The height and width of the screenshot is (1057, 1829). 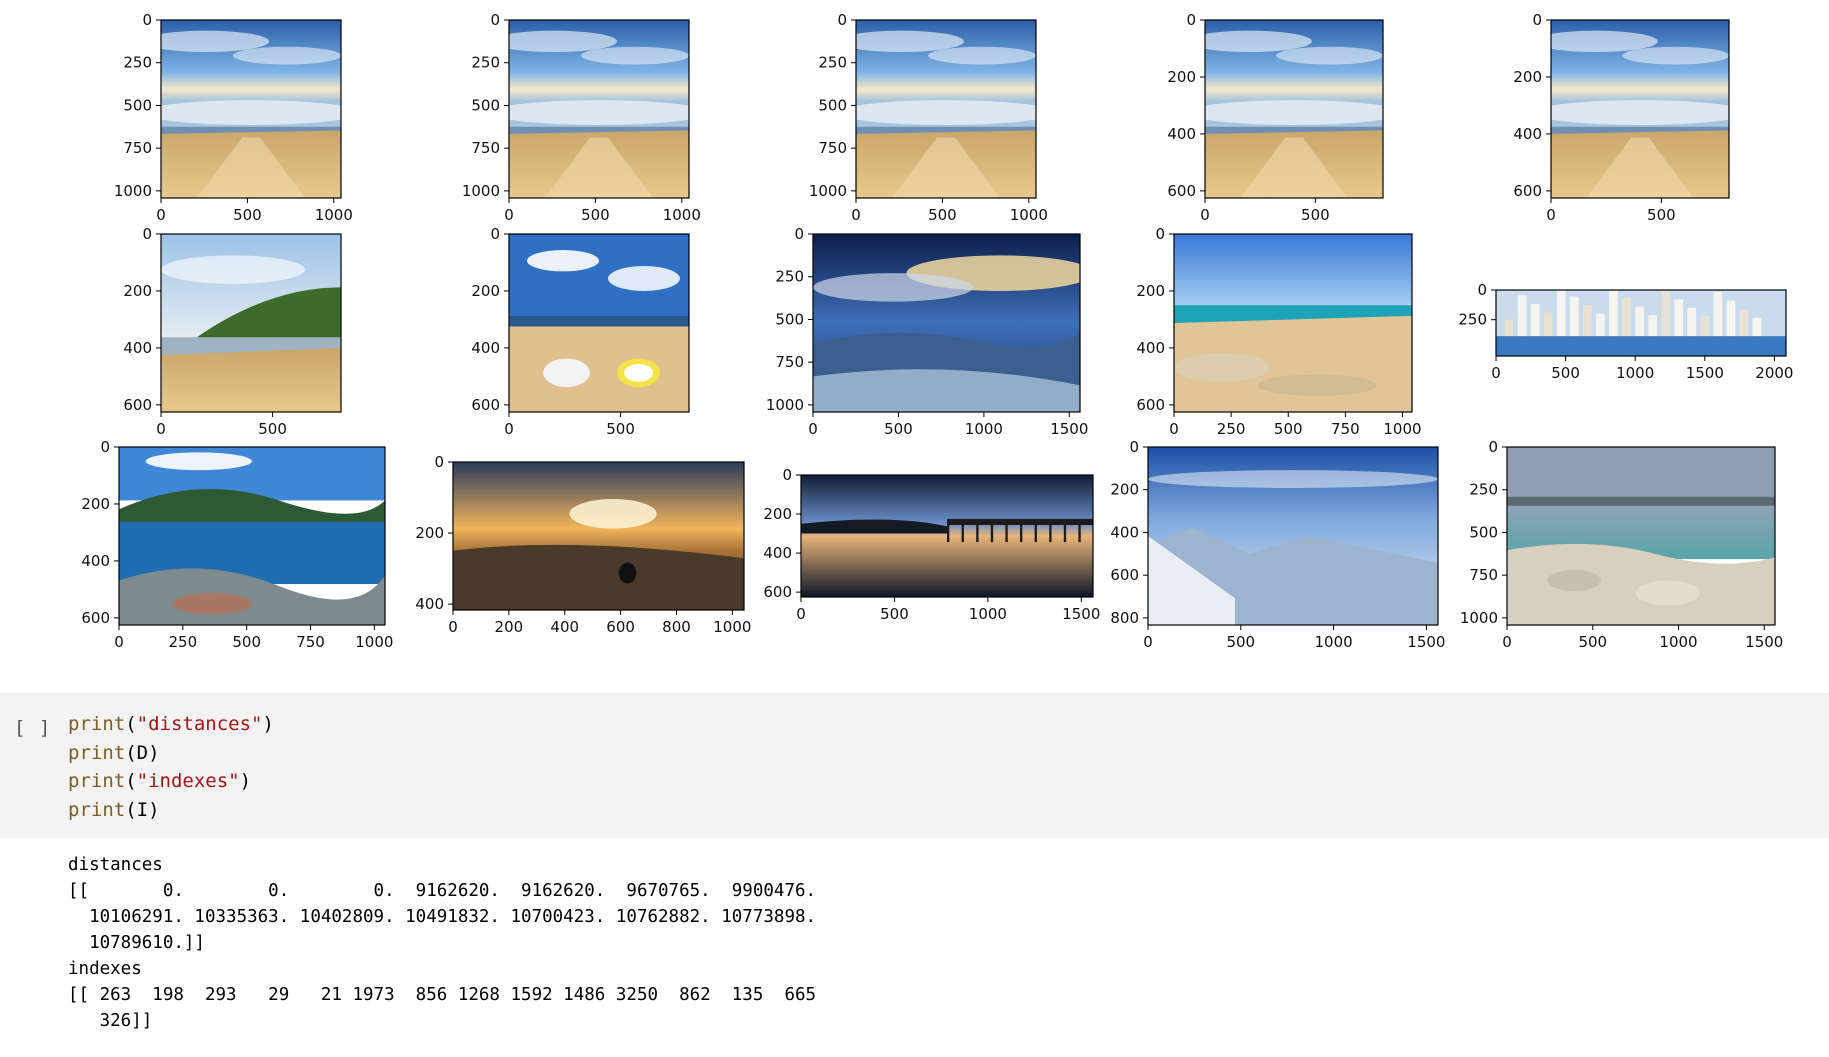 What do you see at coordinates (1622, 544) in the screenshot?
I see `subplot-p15: 0 500 1000 1500 0 250 500 750 1000` at bounding box center [1622, 544].